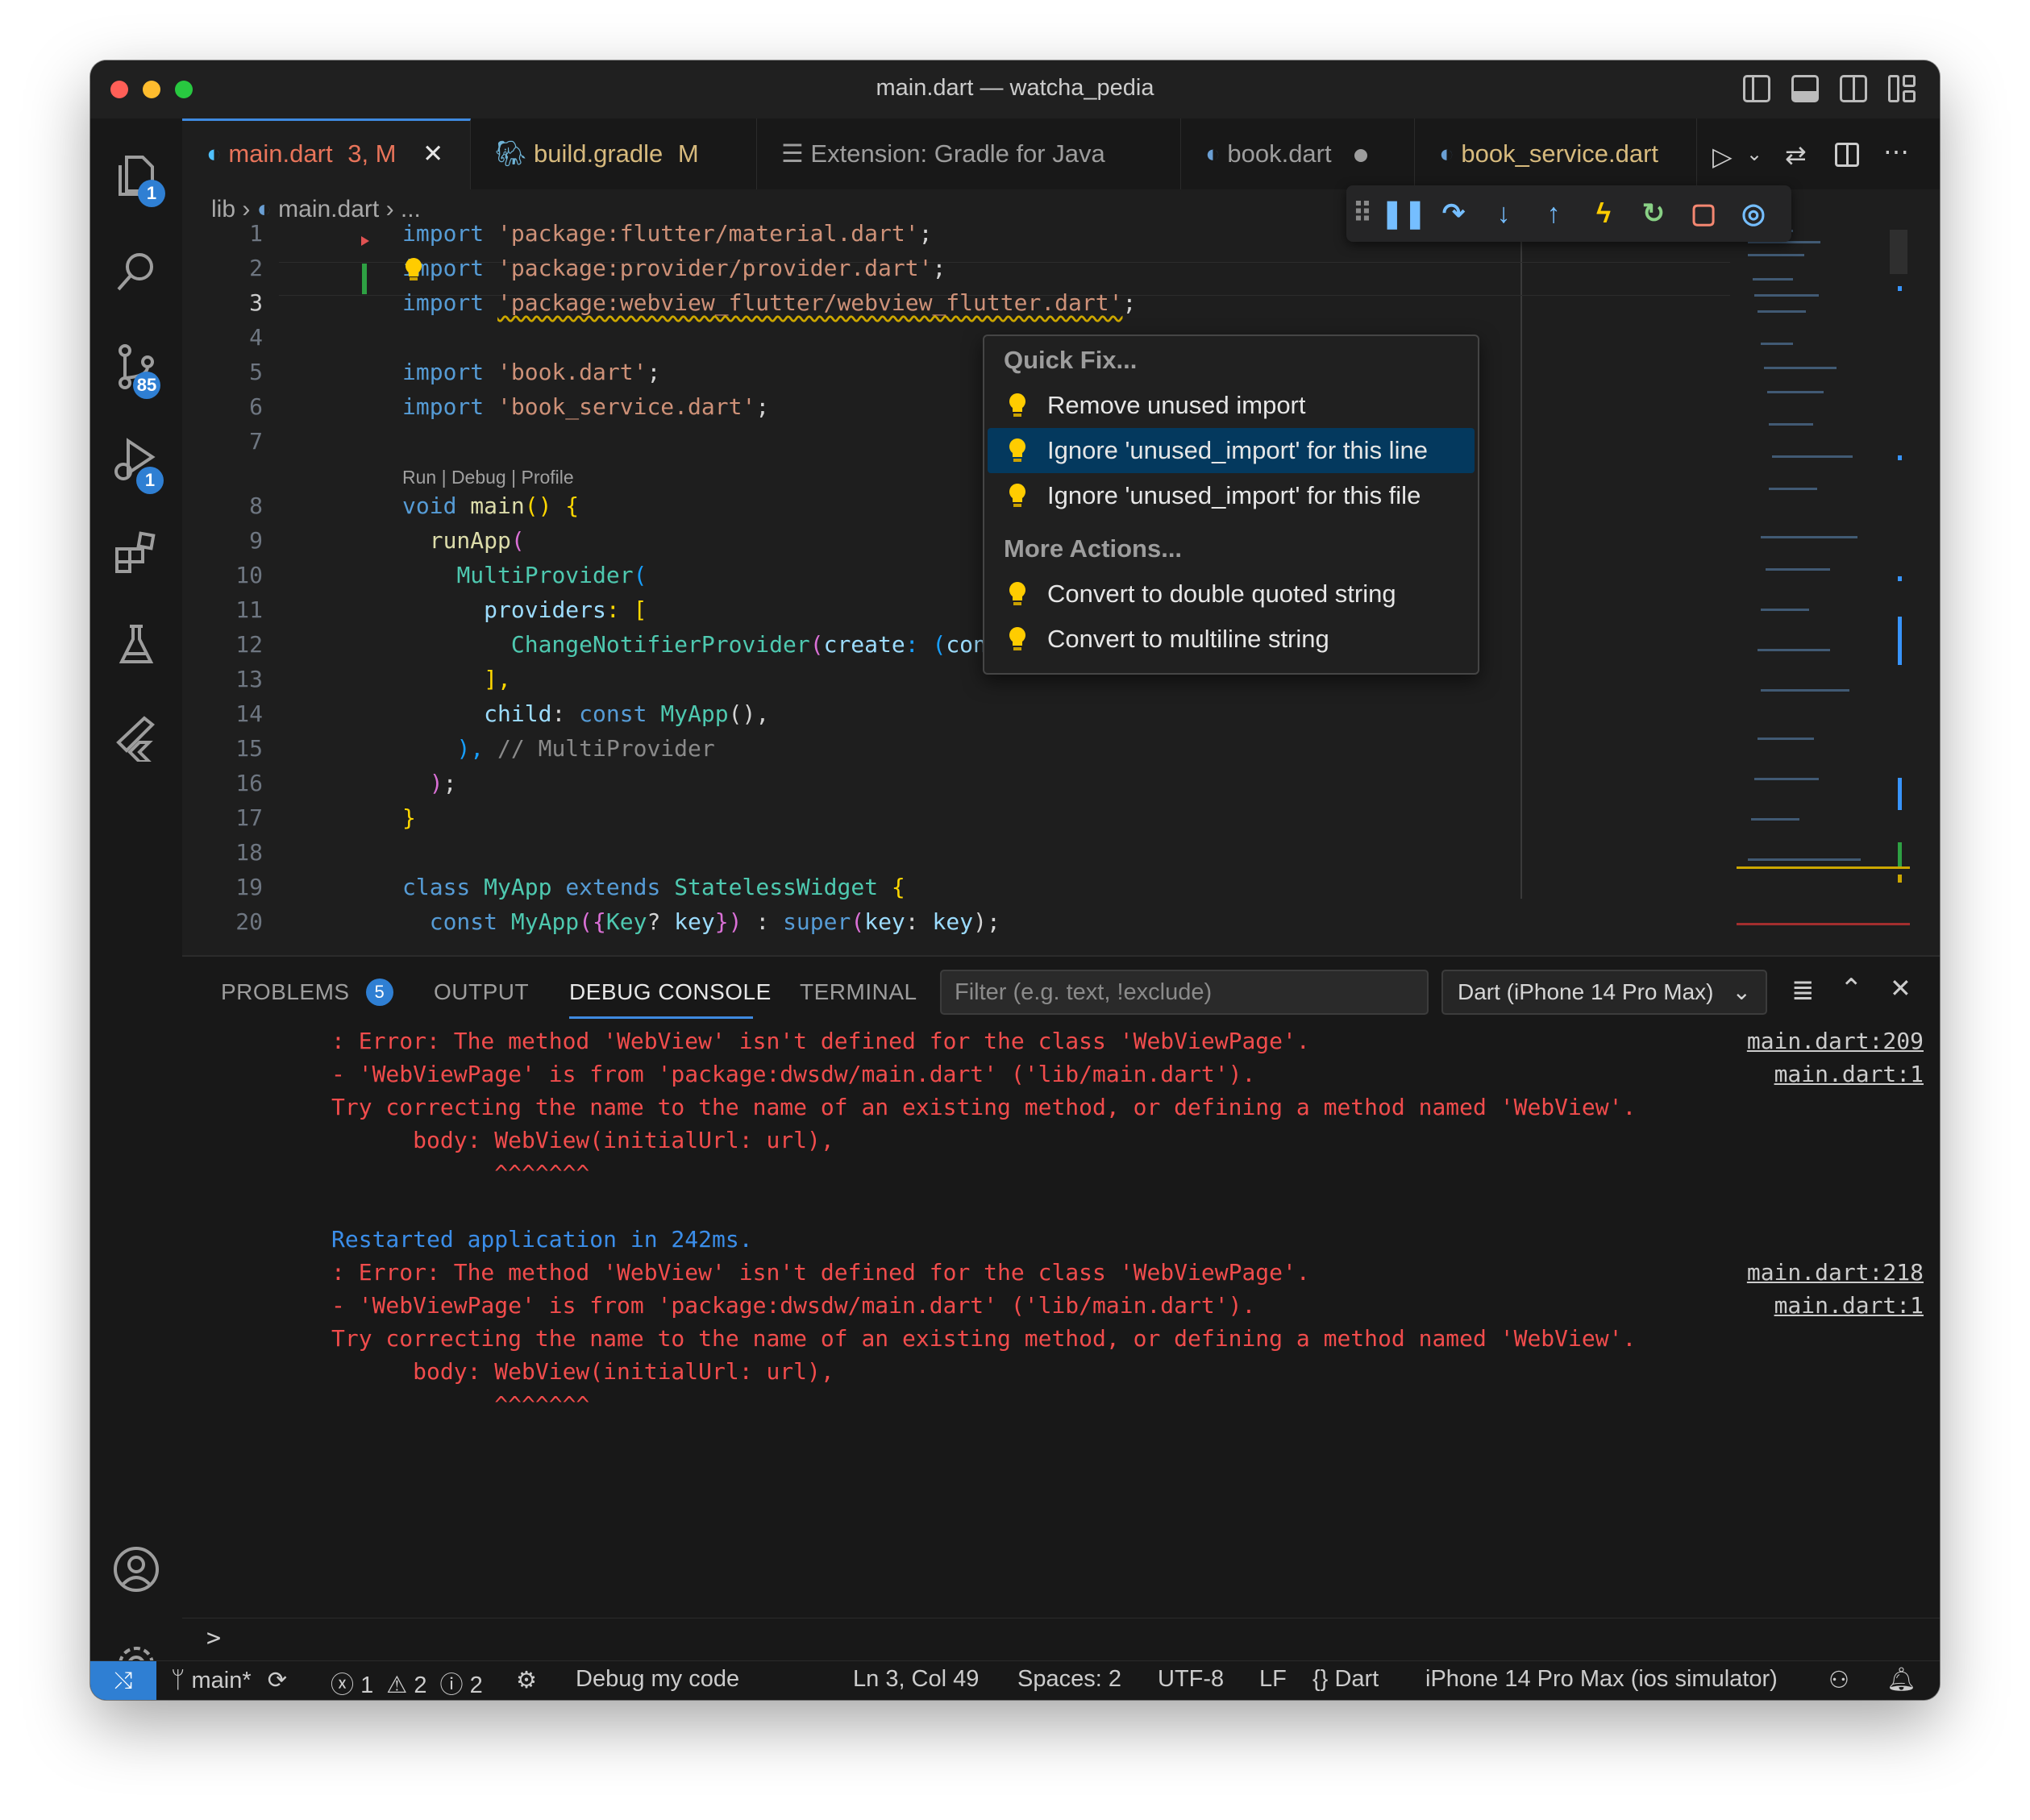 The height and width of the screenshot is (1820, 2030). I want to click on step-over-icon: ↷, so click(1454, 214).